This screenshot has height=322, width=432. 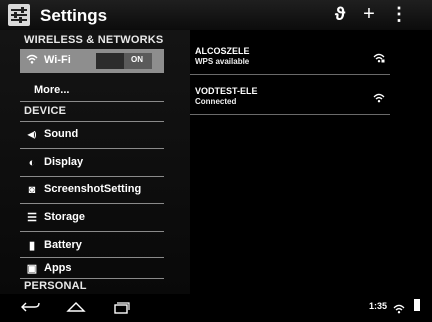 What do you see at coordinates (61, 134) in the screenshot?
I see `sidebar-item-label: Sound` at bounding box center [61, 134].